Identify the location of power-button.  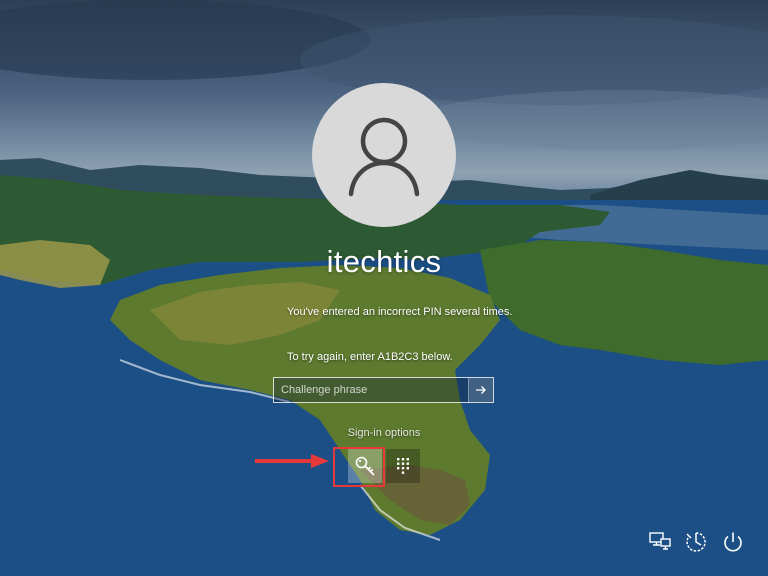
(733, 542).